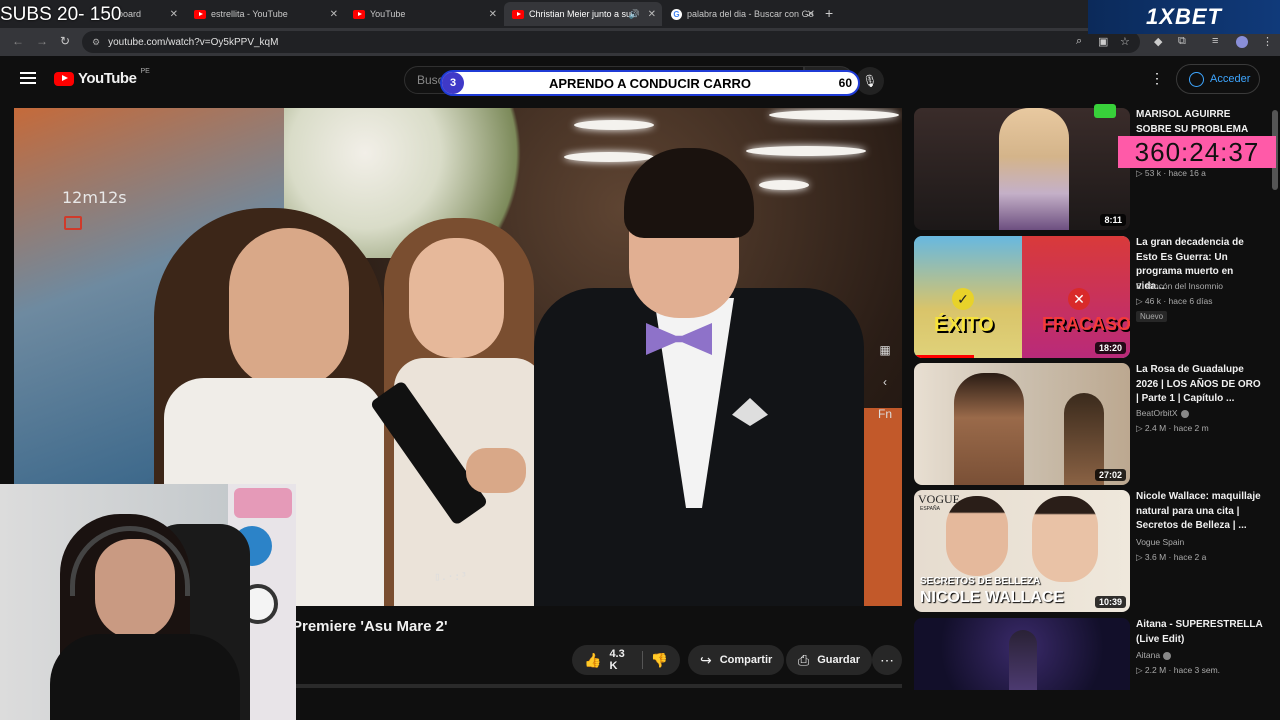  What do you see at coordinates (592, 660) in the screenshot?
I see `like-icon: 👍` at bounding box center [592, 660].